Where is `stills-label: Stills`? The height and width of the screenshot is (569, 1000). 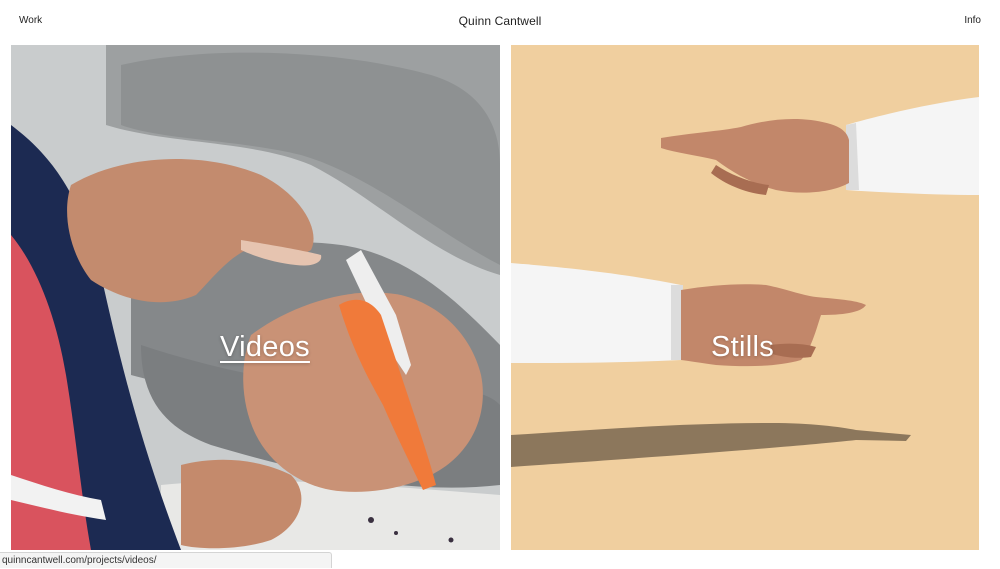 stills-label: Stills is located at coordinates (742, 347).